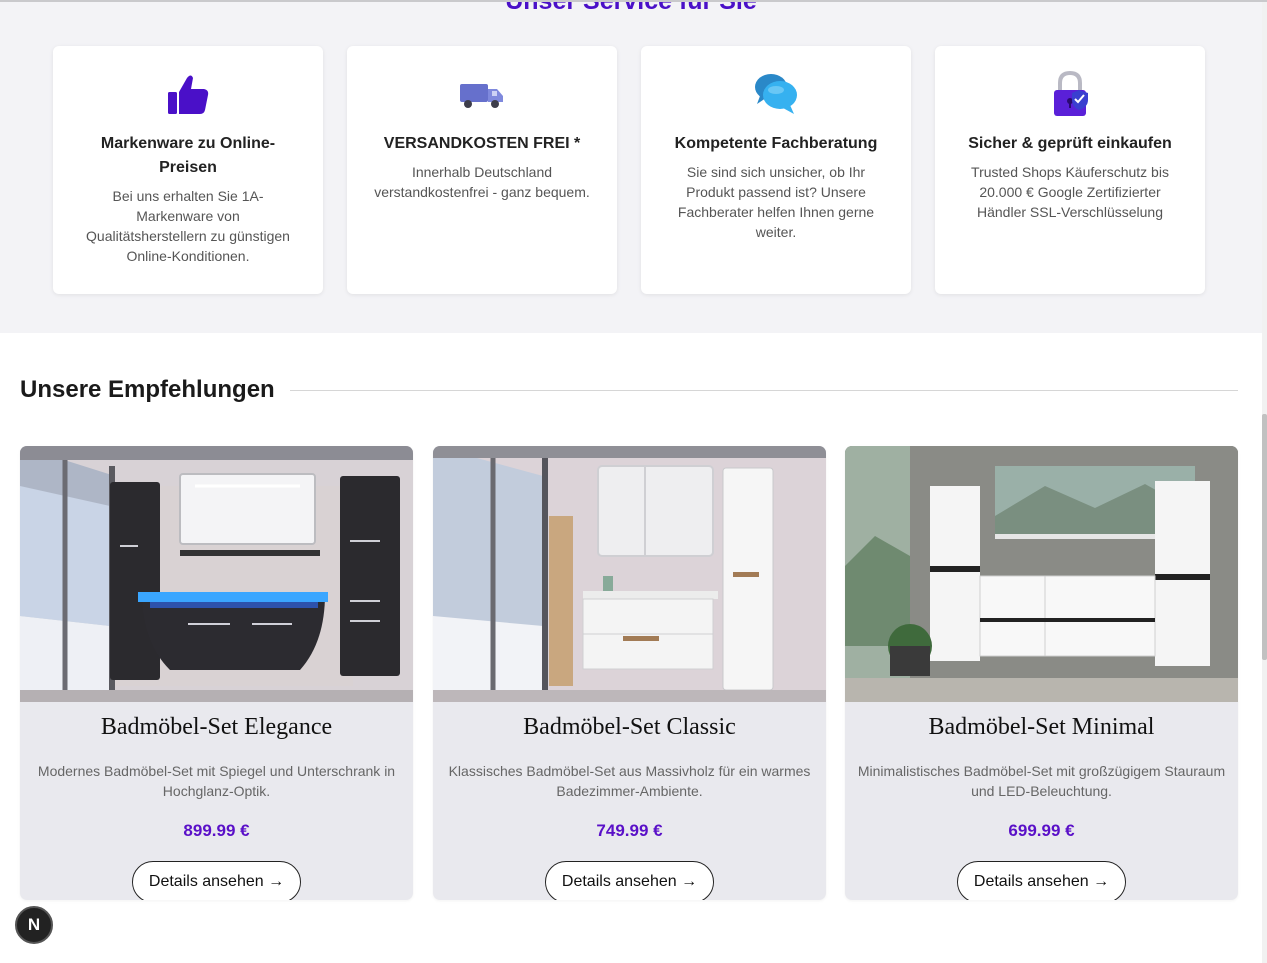 Image resolution: width=1267 pixels, height=963 pixels. What do you see at coordinates (188, 155) in the screenshot?
I see `service-card-title: Markenware zu Online-Preisen` at bounding box center [188, 155].